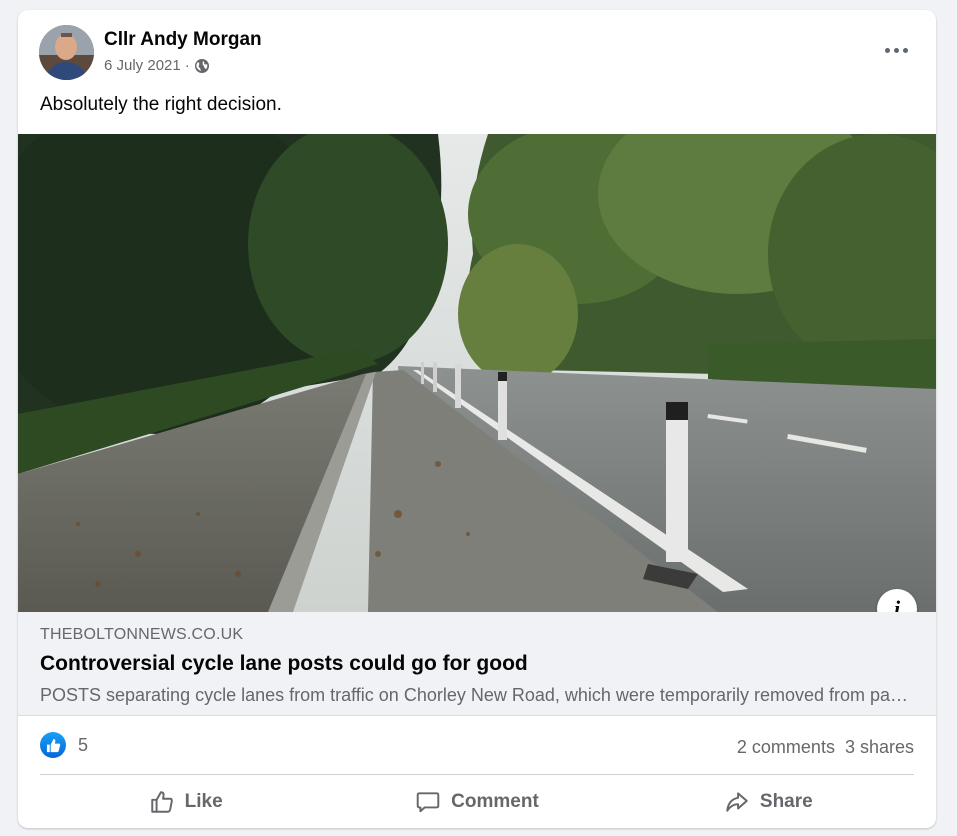 The image size is (957, 836). Describe the element at coordinates (495, 801) in the screenshot. I see `comment-label: Comment` at that location.